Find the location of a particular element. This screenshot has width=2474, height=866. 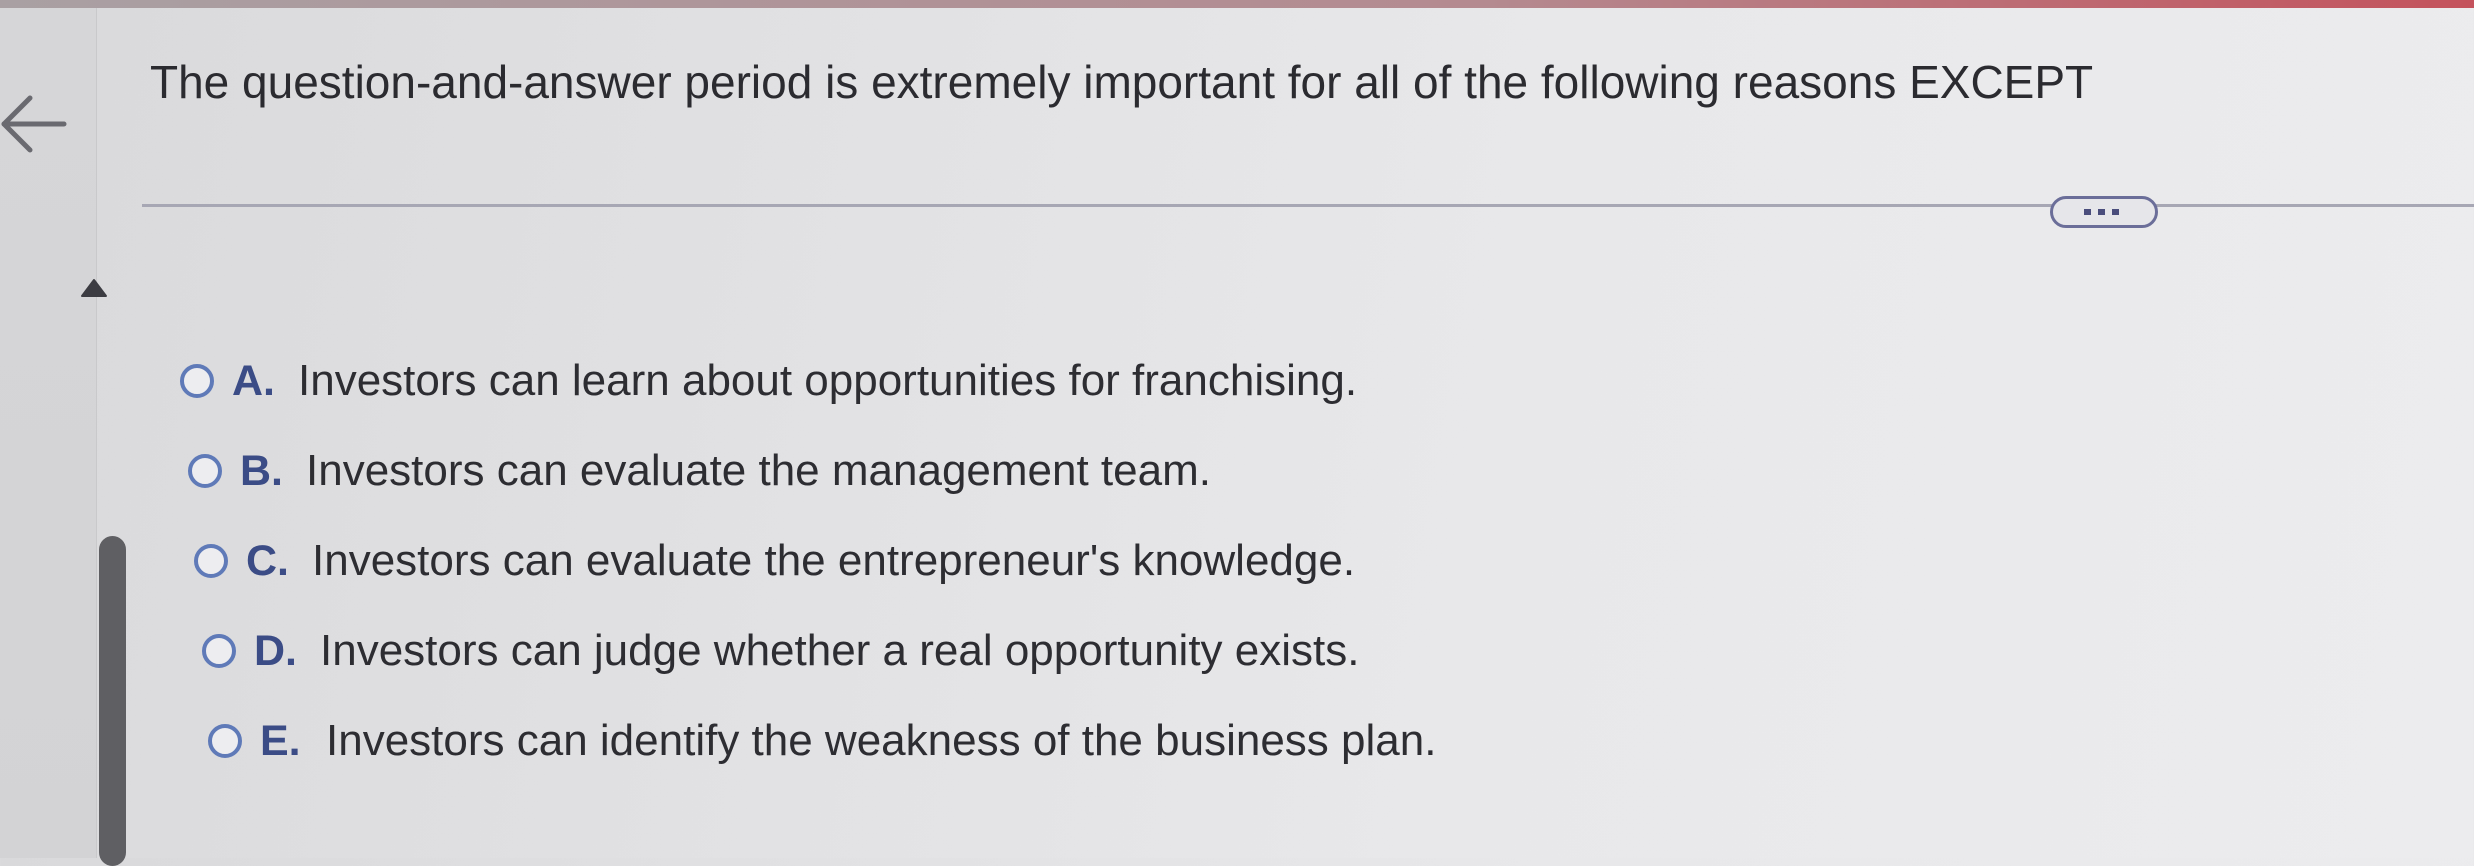

back-button is located at coordinates (35, 124).